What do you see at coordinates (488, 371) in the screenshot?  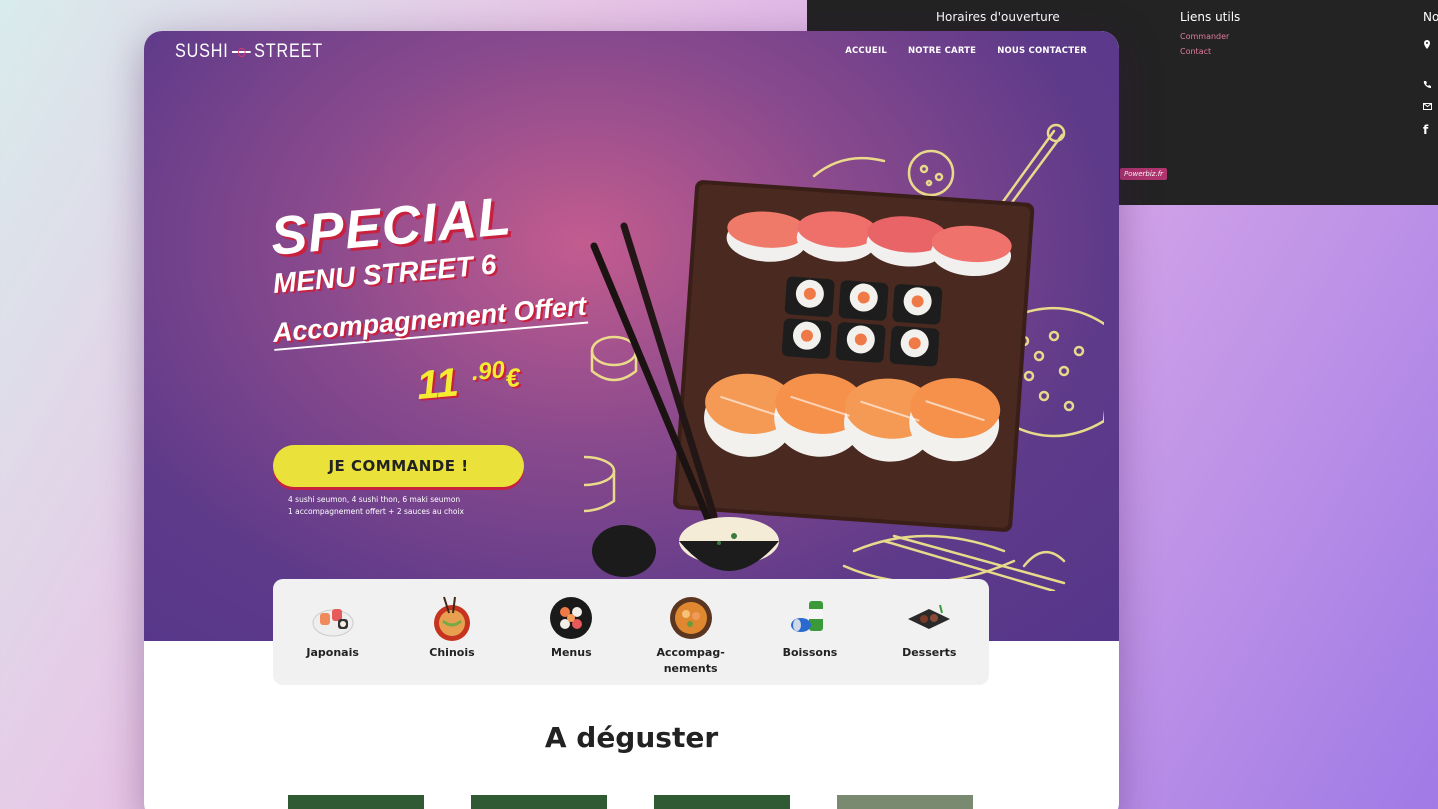 I see `price-decimal: .90` at bounding box center [488, 371].